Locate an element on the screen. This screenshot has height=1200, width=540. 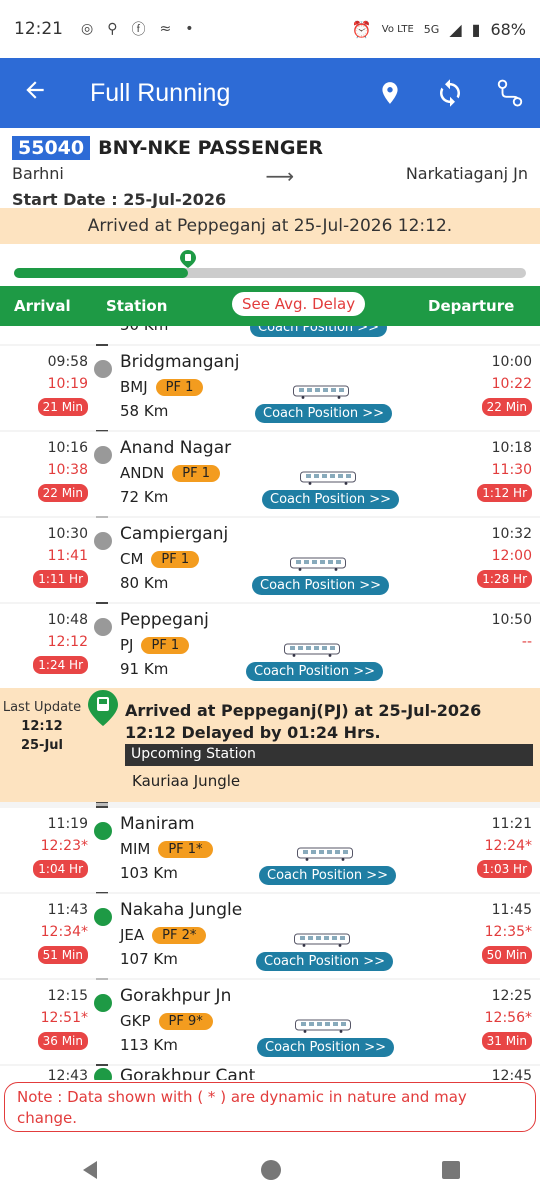
scheduled-departure: 10:00 is located at coordinates (511, 362).